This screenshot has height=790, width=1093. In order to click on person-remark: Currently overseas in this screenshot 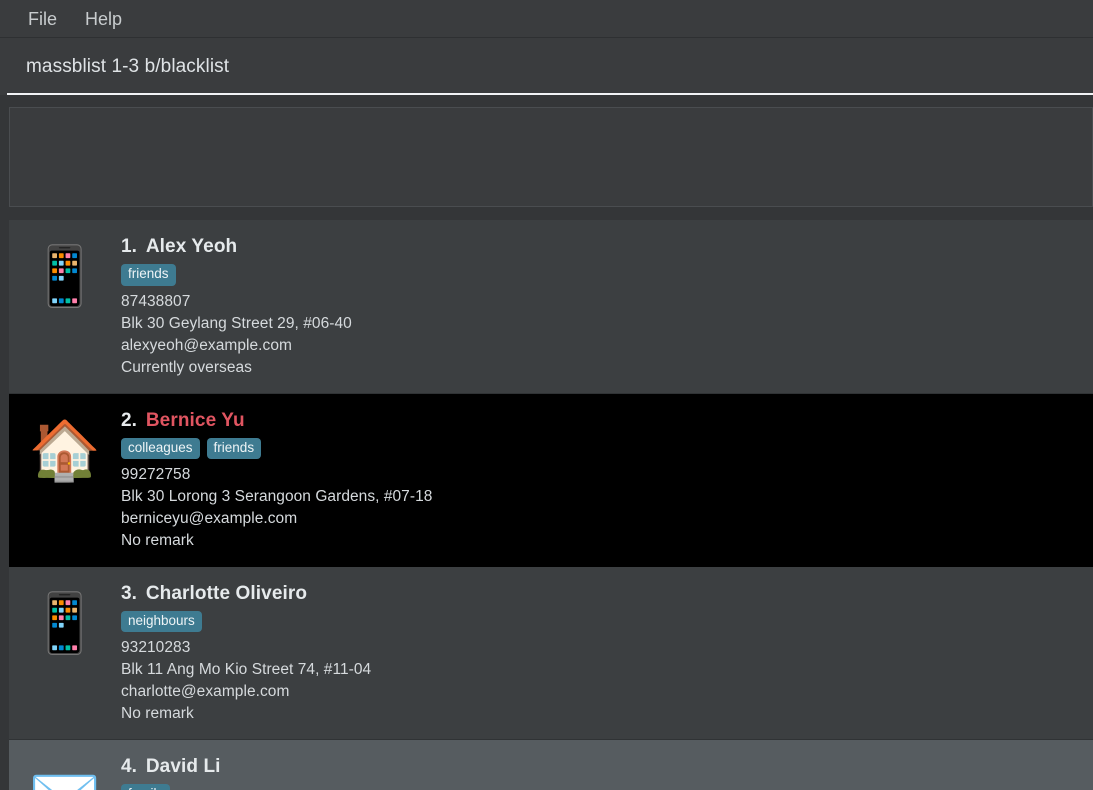, I will do `click(186, 367)`.